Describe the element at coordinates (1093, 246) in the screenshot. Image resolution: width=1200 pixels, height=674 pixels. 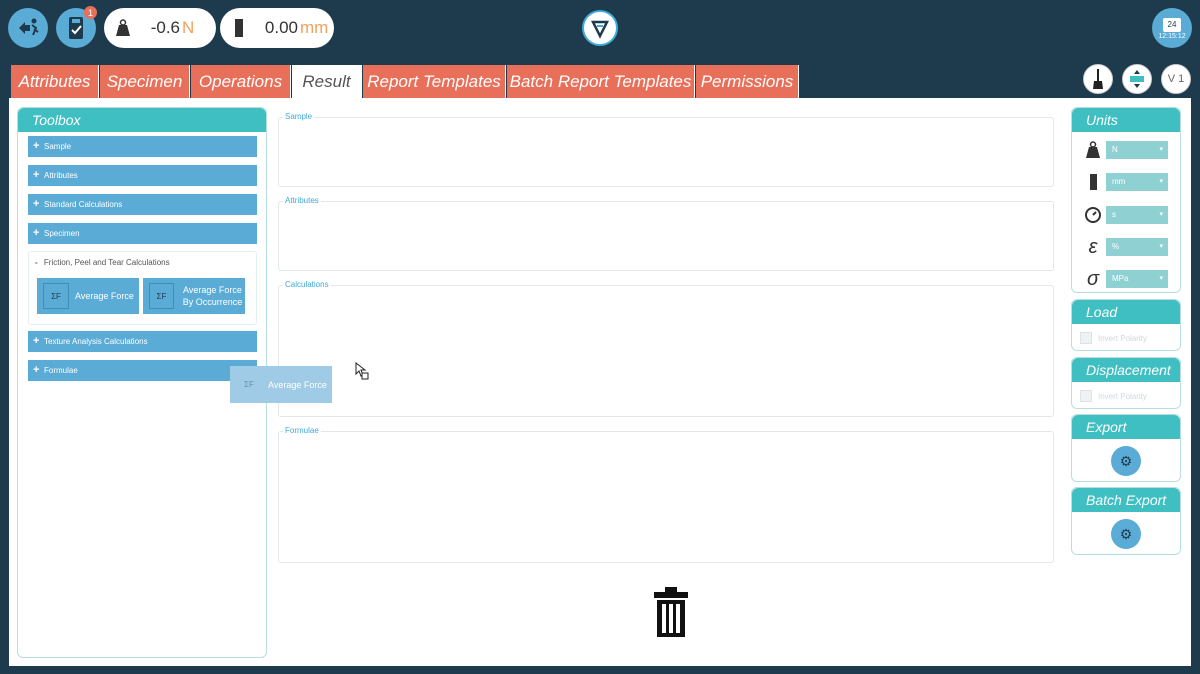
I see `epsilon-icon: ε` at that location.